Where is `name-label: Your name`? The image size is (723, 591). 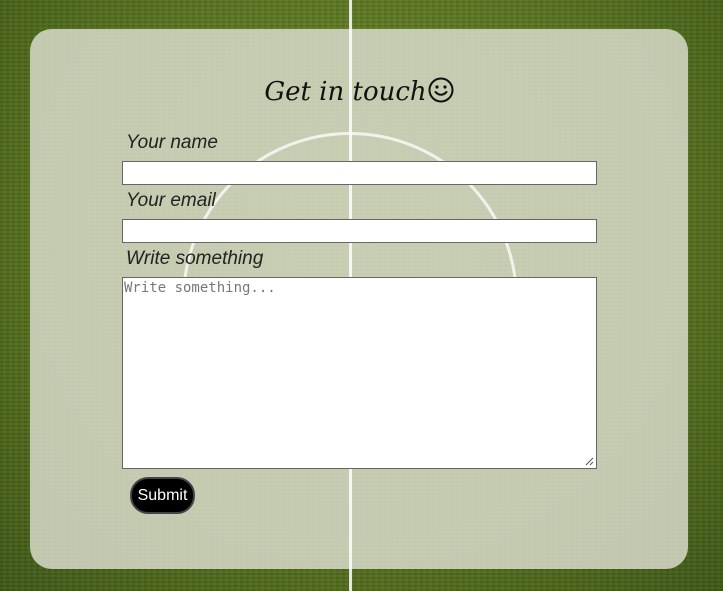 name-label: Your name is located at coordinates (172, 142).